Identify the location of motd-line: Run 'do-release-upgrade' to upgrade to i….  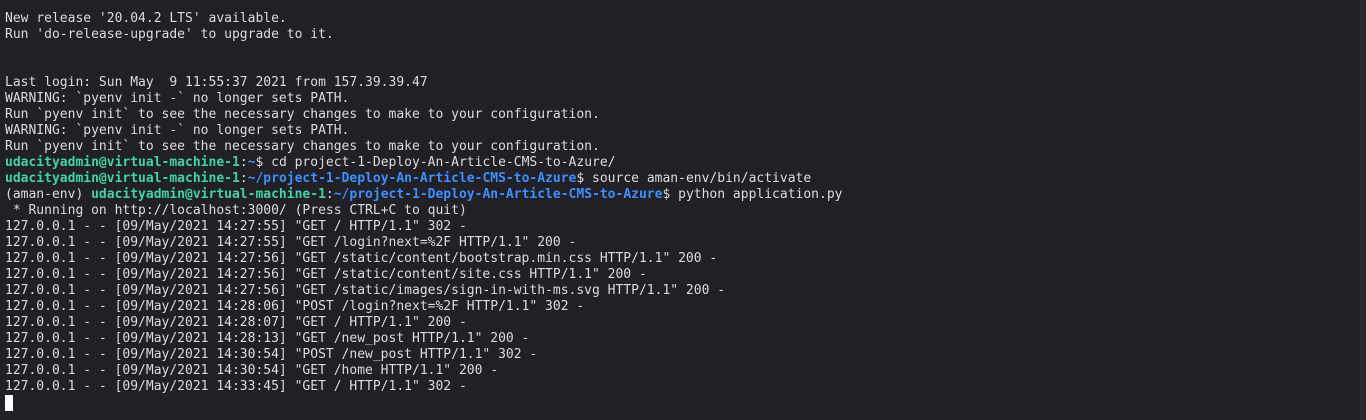
(169, 34).